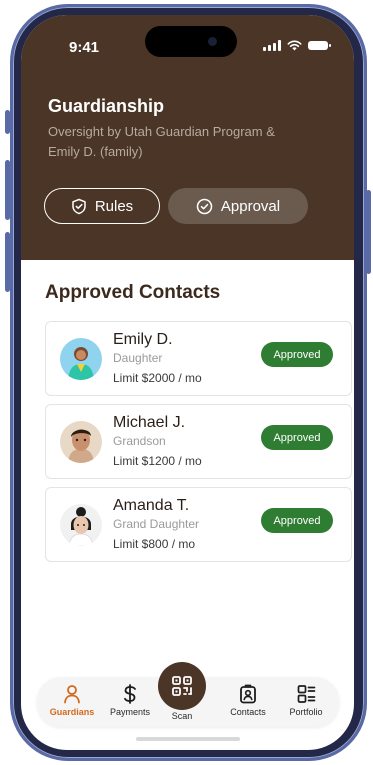 Image resolution: width=373 pixels, height=765 pixels. Describe the element at coordinates (368, 232) in the screenshot. I see `power-button` at that location.